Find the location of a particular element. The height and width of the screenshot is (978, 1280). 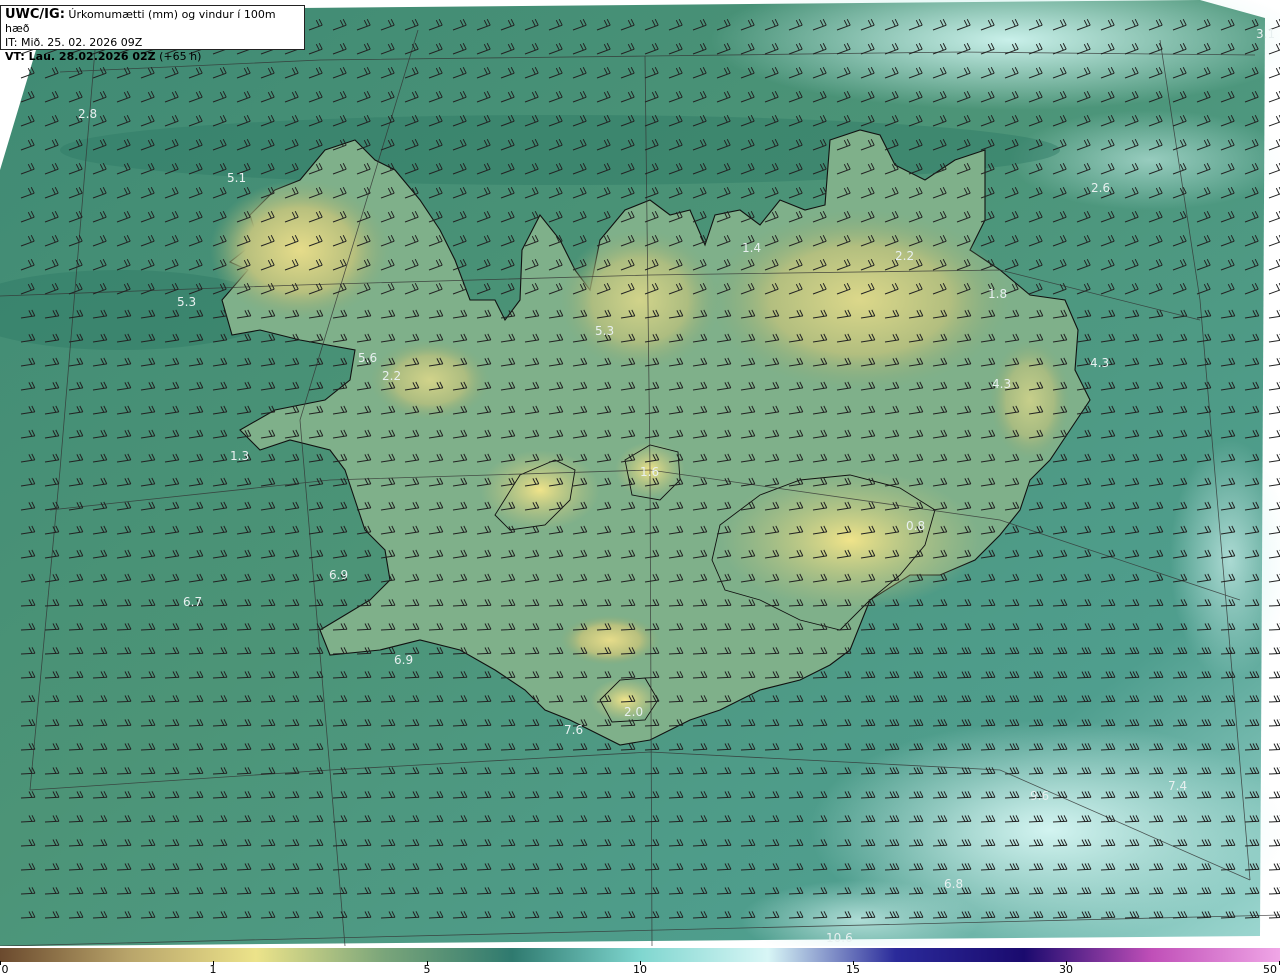

map-label: 6.7 is located at coordinates (192, 602).